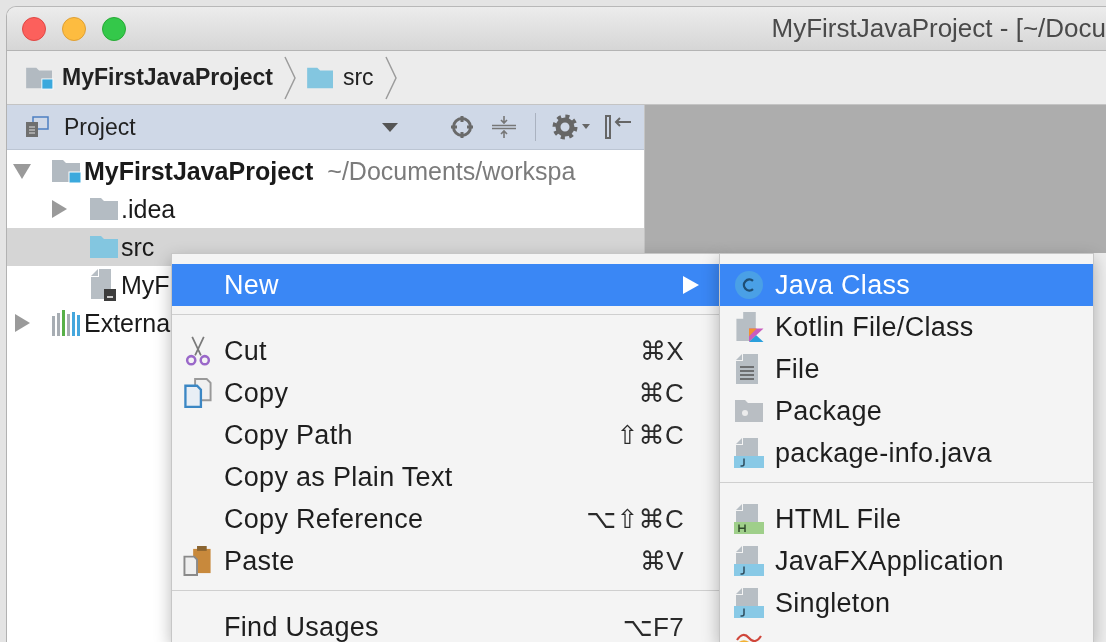 The image size is (1106, 642). Describe the element at coordinates (67, 323) in the screenshot. I see `library-icon` at that location.